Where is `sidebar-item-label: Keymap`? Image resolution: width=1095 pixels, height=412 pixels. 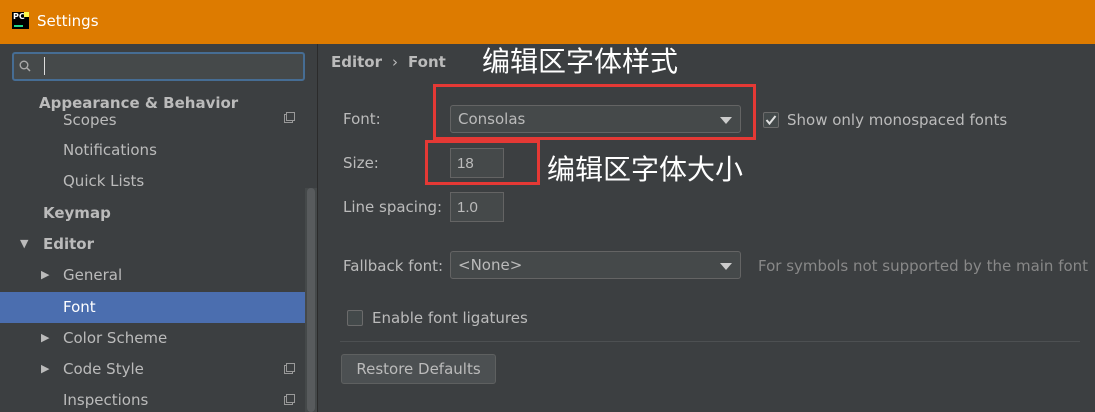
sidebar-item-label: Keymap is located at coordinates (77, 213).